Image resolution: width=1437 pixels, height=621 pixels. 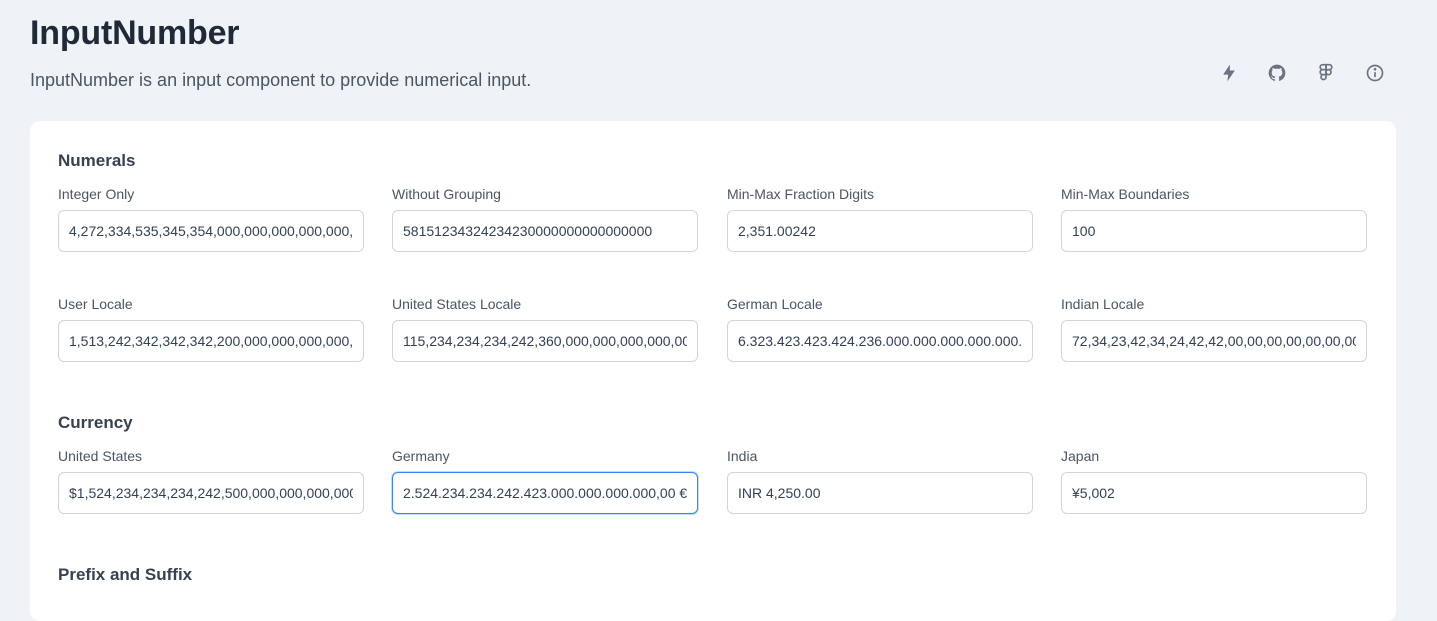 What do you see at coordinates (775, 304) in the screenshot?
I see `field-label: German Locale` at bounding box center [775, 304].